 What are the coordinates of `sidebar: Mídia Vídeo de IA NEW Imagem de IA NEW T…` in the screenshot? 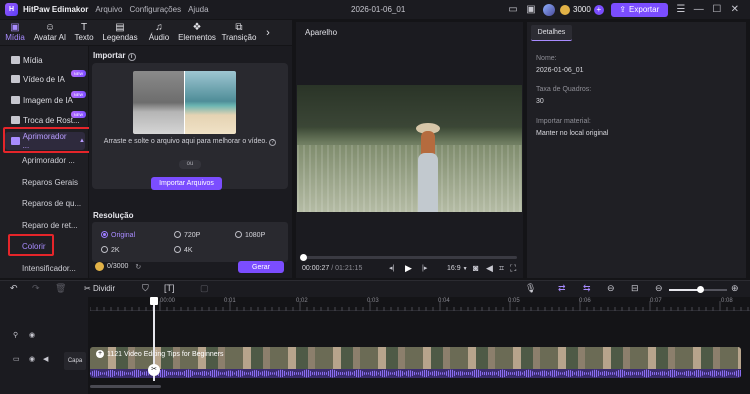 It's located at (46, 162).